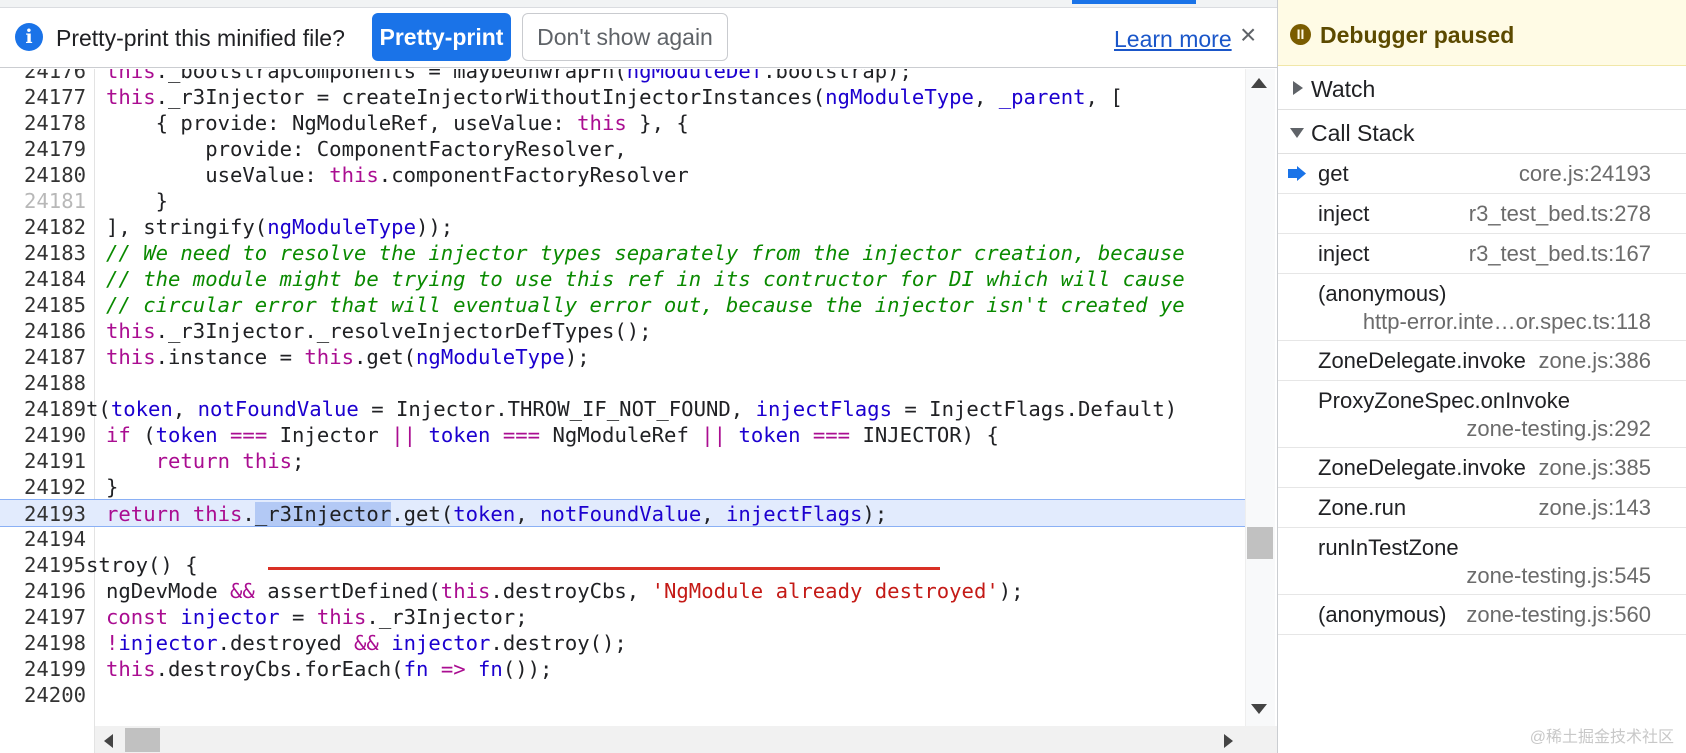 The width and height of the screenshot is (1686, 753). What do you see at coordinates (43, 461) in the screenshot?
I see `line-number: 24191` at bounding box center [43, 461].